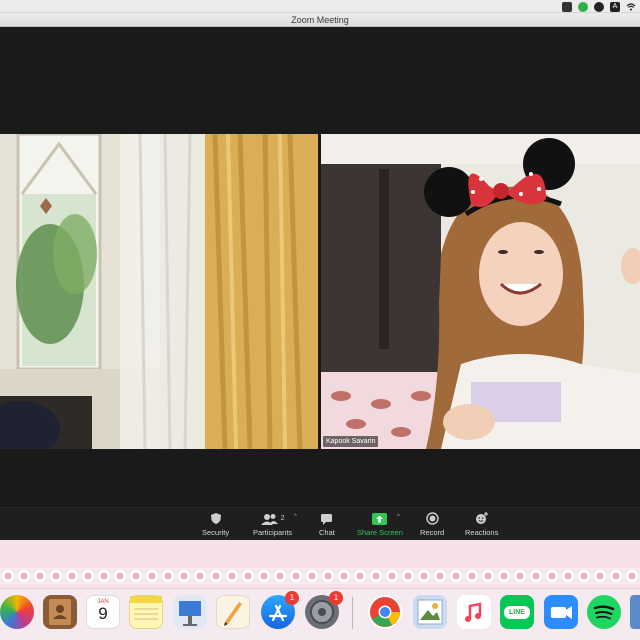 The image size is (640, 640). I want to click on participants-icon, so click(269, 519).